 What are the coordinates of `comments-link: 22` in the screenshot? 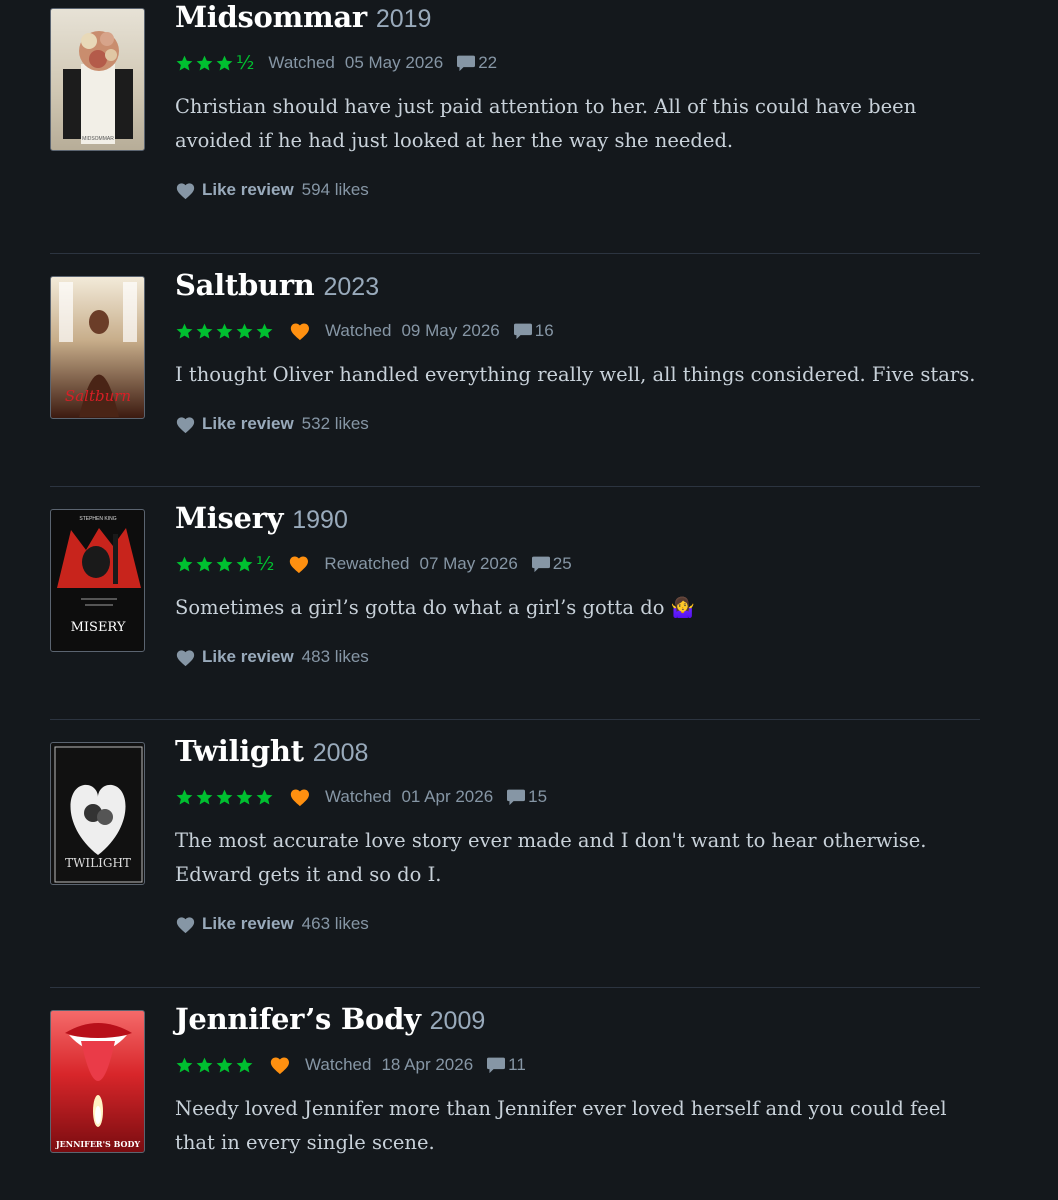 It's located at (476, 63).